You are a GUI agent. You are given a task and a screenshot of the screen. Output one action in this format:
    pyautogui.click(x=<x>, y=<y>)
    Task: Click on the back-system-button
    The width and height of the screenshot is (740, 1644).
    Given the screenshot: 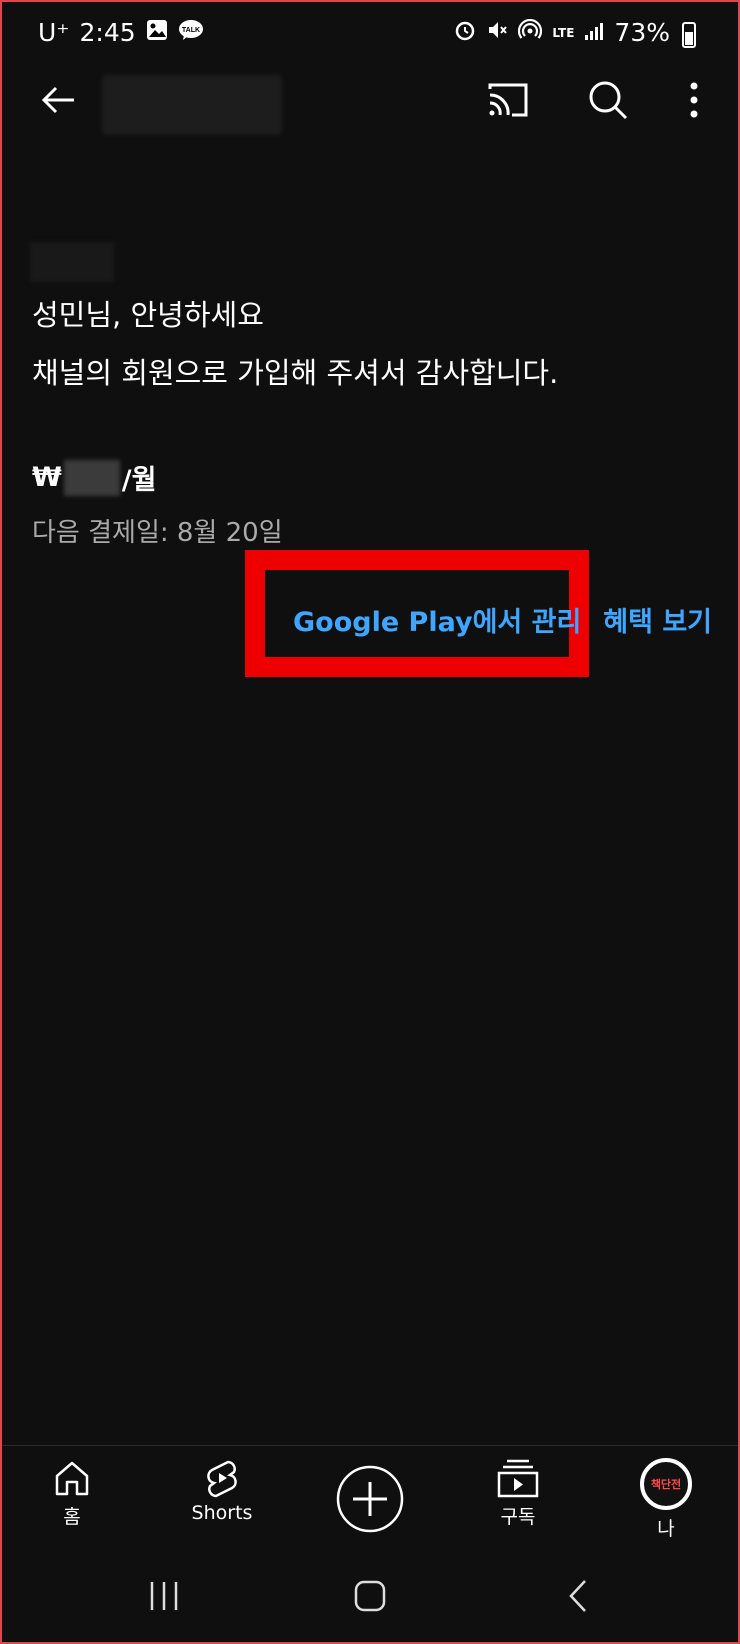 What is the action you would take?
    pyautogui.click(x=578, y=1596)
    